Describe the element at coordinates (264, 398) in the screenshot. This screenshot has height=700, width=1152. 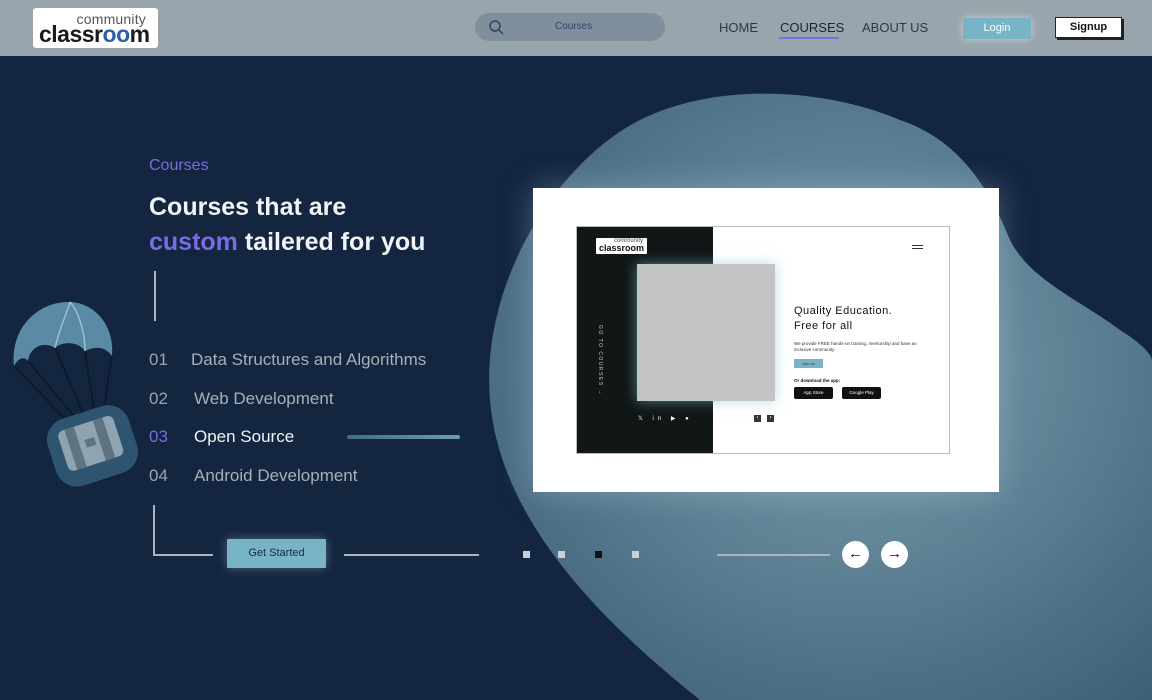
I see `course-name: Web Development` at that location.